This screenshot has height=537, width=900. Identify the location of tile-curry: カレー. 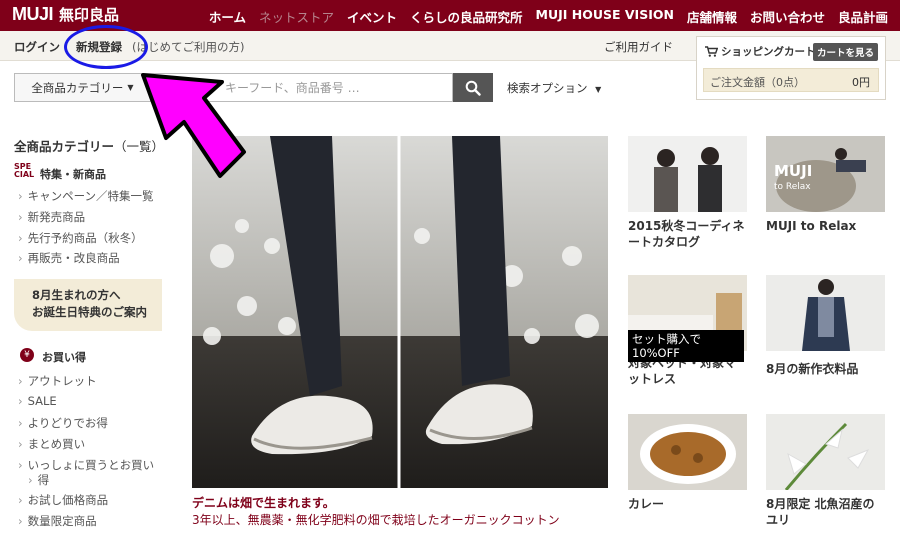
(687, 463).